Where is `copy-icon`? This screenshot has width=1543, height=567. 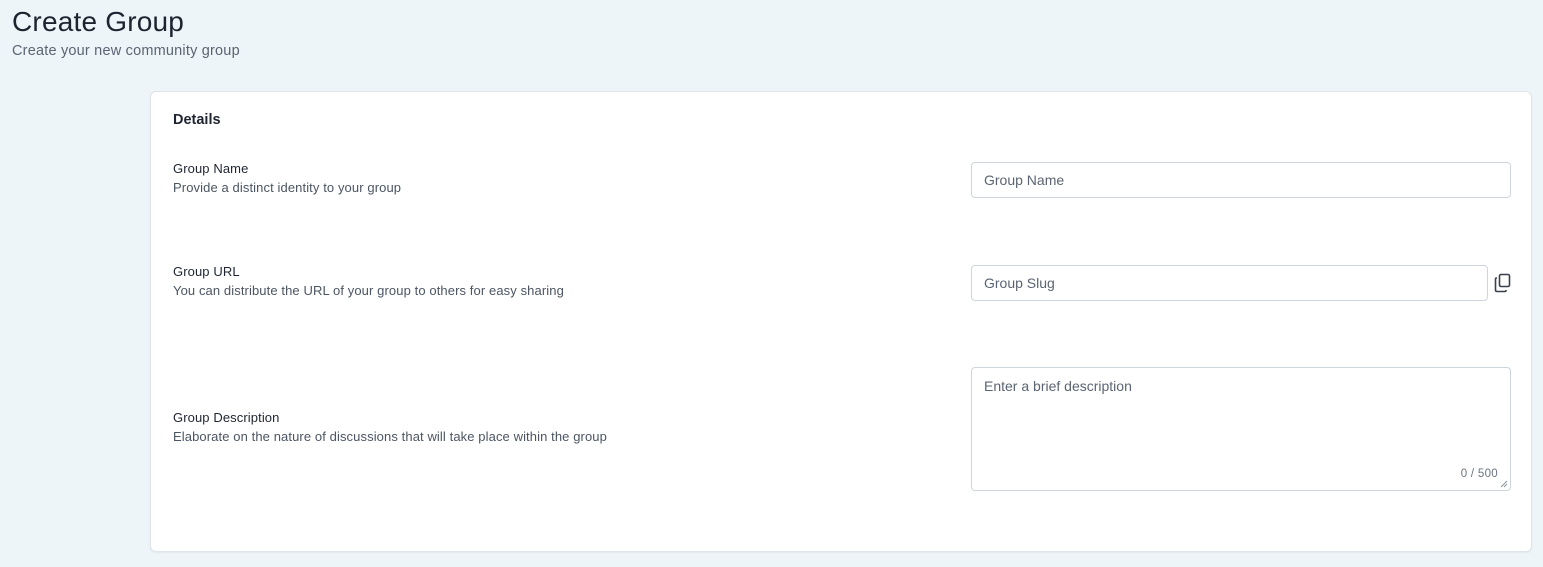 copy-icon is located at coordinates (1502, 283).